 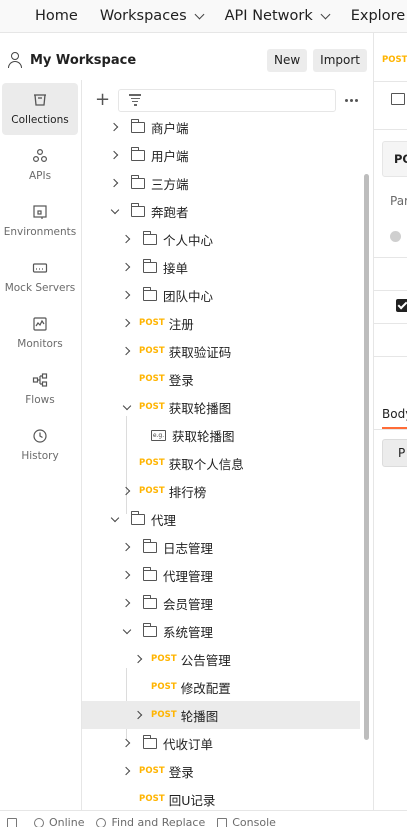 I want to click on sidebar-item-label: Environments, so click(x=40, y=232).